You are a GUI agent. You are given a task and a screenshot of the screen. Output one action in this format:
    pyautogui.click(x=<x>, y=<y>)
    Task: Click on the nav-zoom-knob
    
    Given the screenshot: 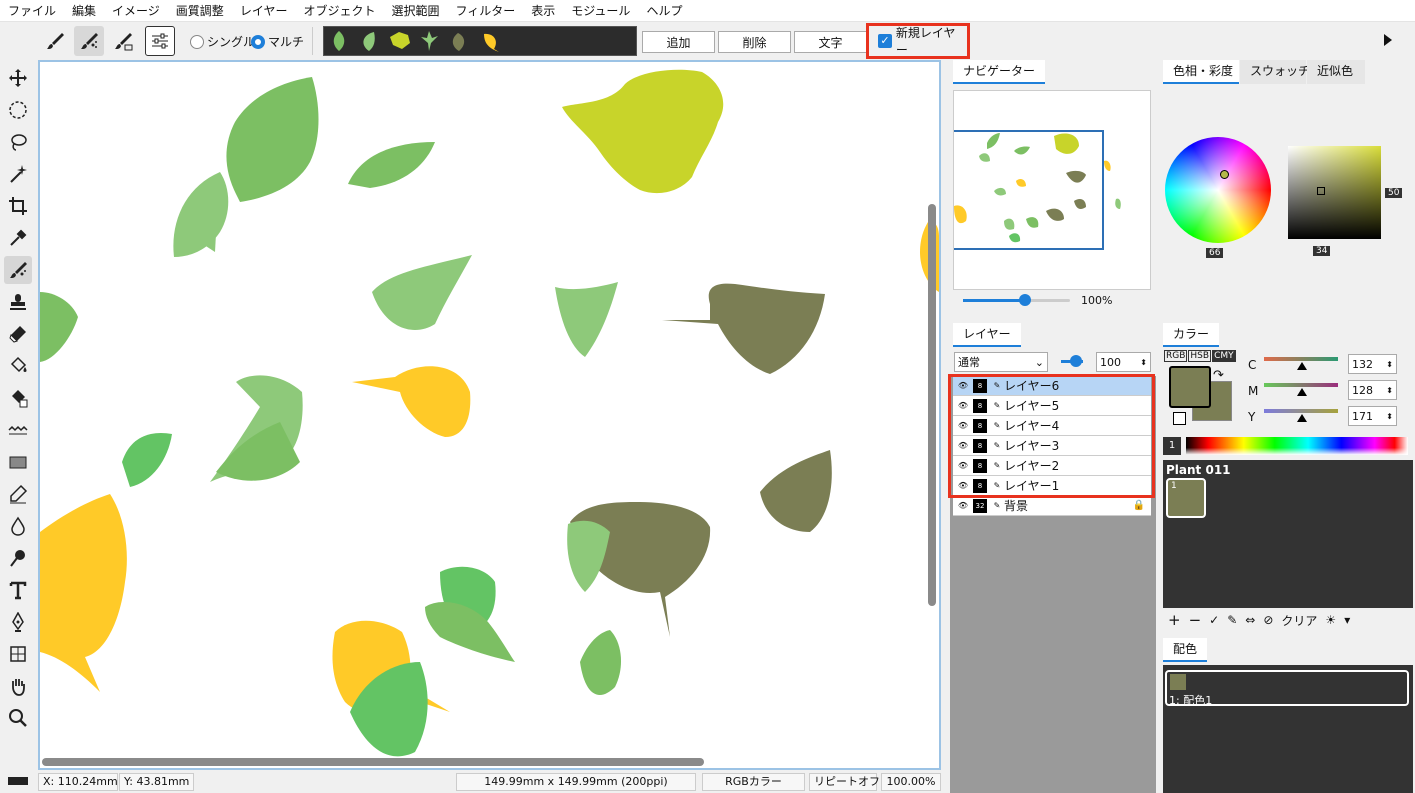 What is the action you would take?
    pyautogui.click(x=1025, y=300)
    